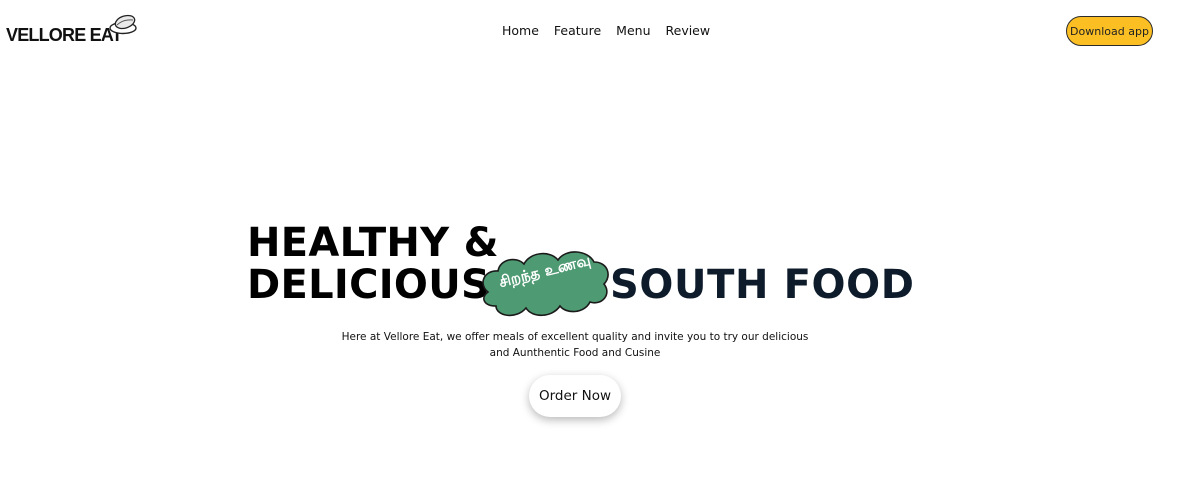 The height and width of the screenshot is (504, 1186). I want to click on nav-menu: Menu, so click(633, 31).